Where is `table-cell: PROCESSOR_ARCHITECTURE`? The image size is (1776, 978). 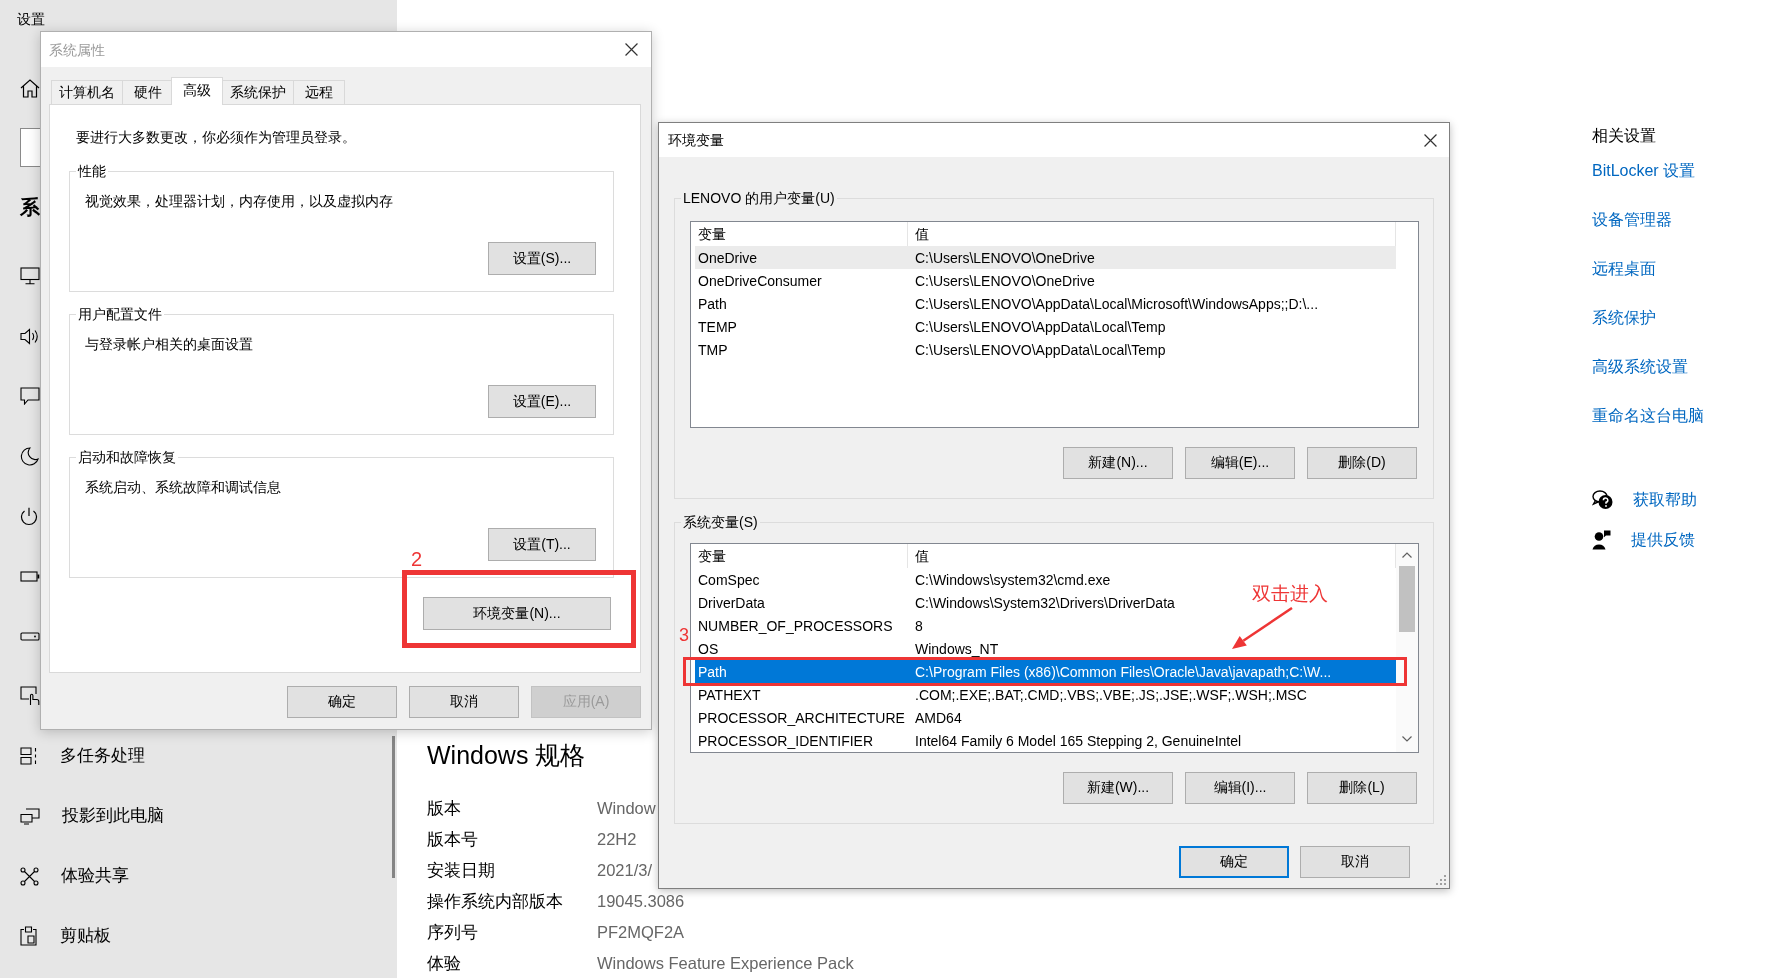
table-cell: PROCESSOR_ARCHITECTURE is located at coordinates (801, 717).